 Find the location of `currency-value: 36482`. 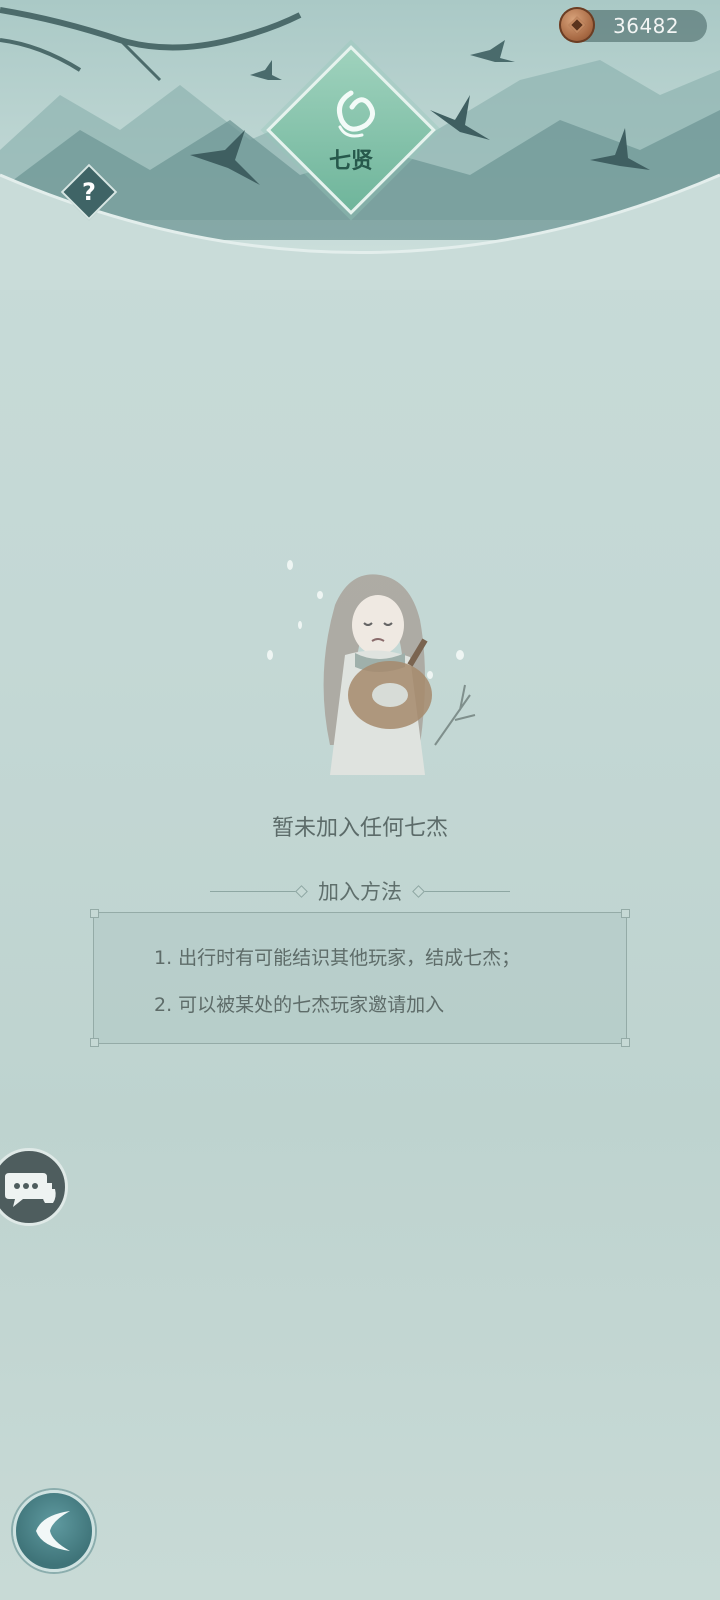

currency-value: 36482 is located at coordinates (646, 26).